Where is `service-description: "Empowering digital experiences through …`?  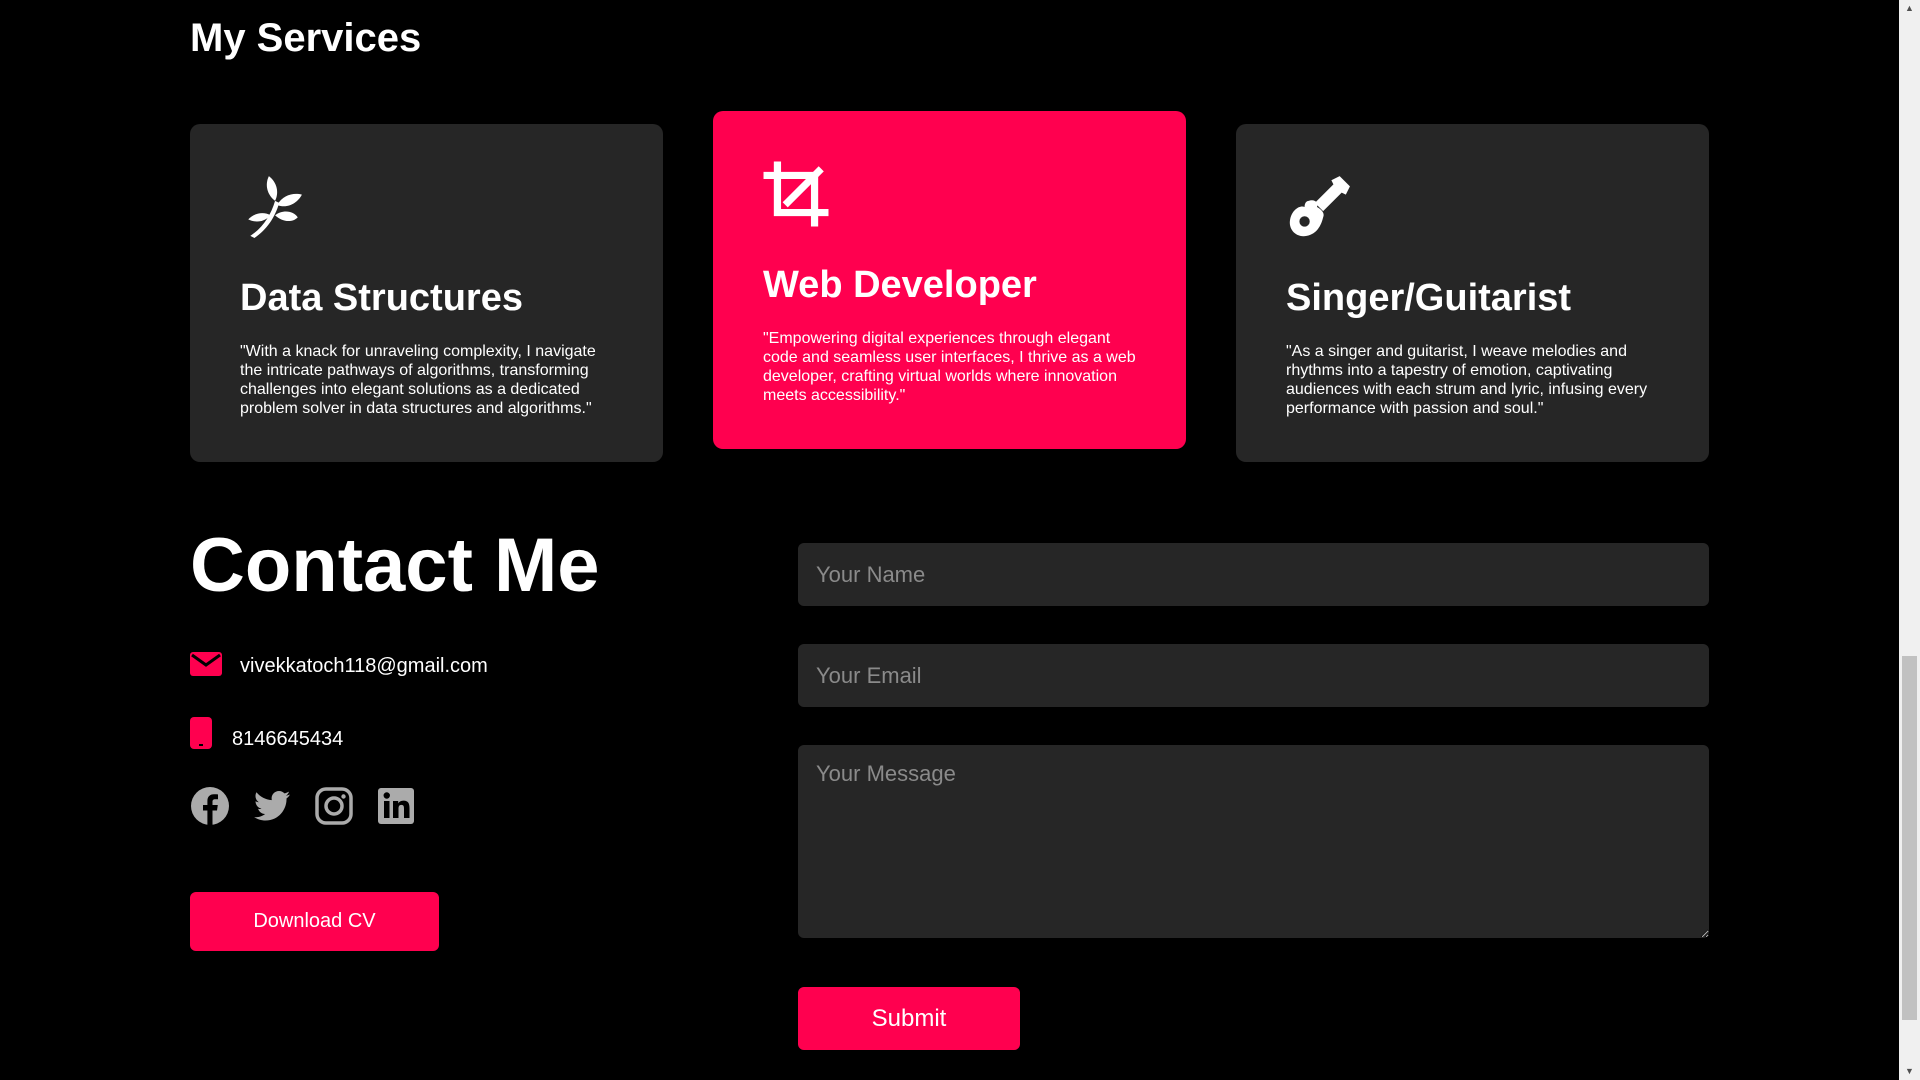 service-description: "Empowering digital experiences through … is located at coordinates (949, 367).